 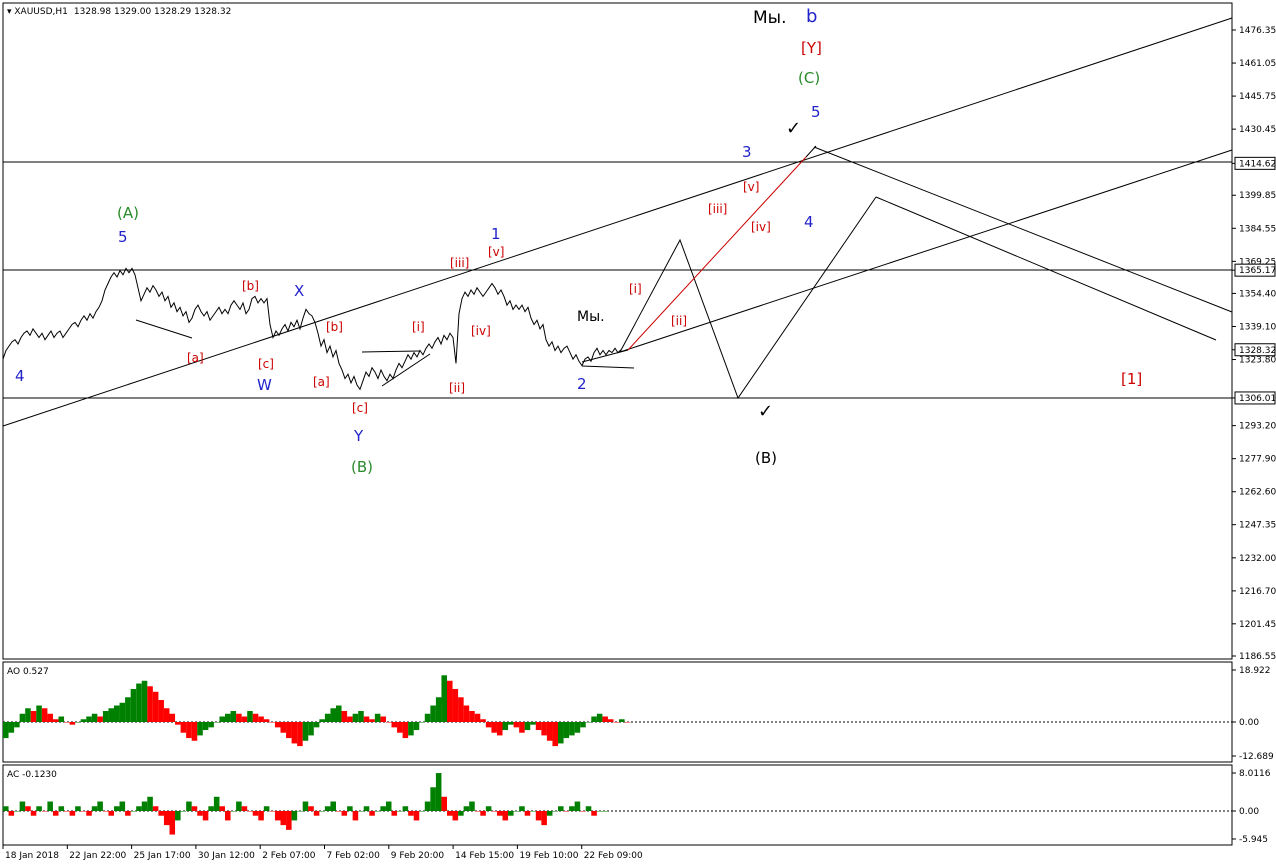 I want to click on price-tick-label: 1461.05, so click(x=1257, y=64).